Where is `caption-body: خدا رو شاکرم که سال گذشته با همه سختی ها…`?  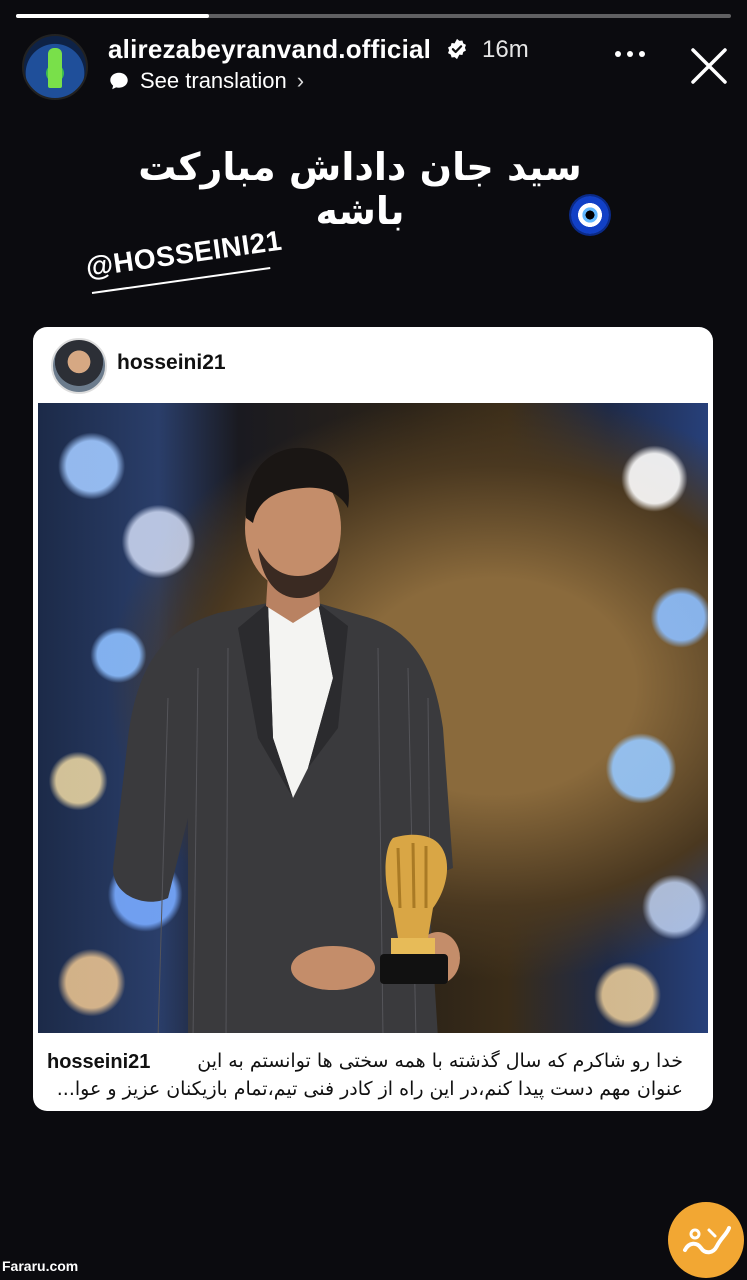 caption-body: خدا رو شاکرم که سال گذشته با همه سختی ها… is located at coordinates (365, 1075).